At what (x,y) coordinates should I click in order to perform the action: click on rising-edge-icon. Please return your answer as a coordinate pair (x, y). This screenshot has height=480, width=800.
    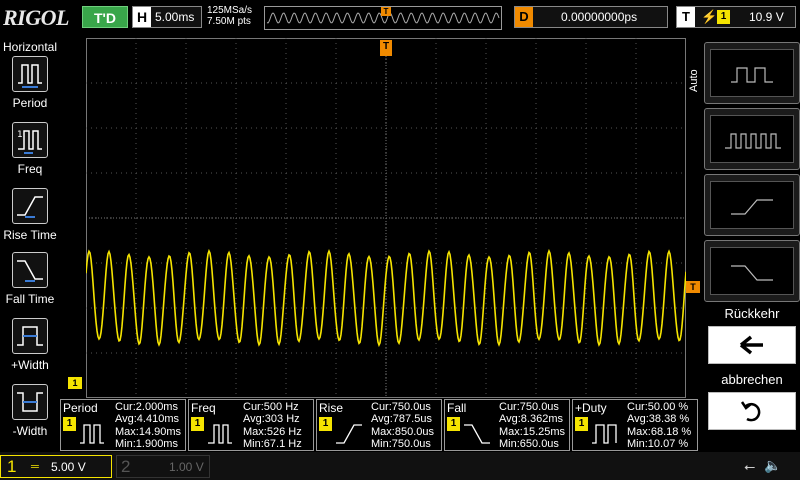
    Looking at the image, I should click on (752, 207).